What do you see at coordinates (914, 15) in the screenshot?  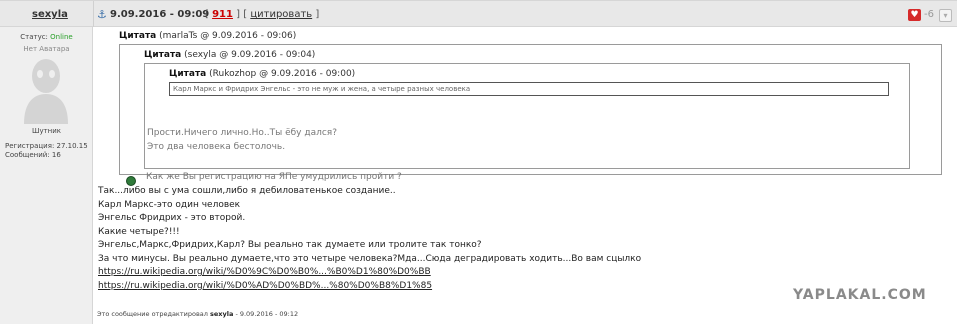 I see `rating-up-icon: ♥` at bounding box center [914, 15].